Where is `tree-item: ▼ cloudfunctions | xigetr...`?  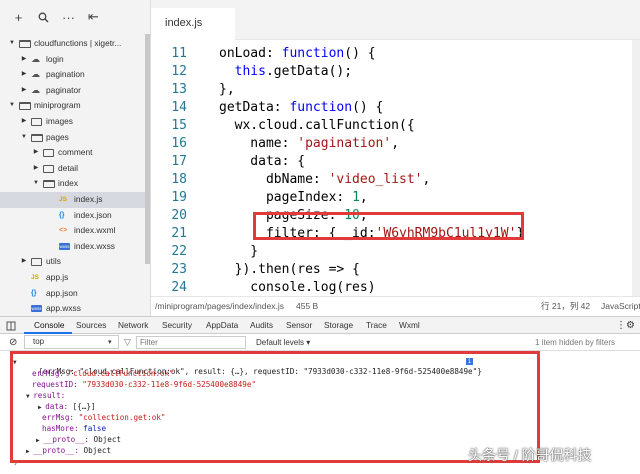 tree-item: ▼ cloudfunctions | xigetr... is located at coordinates (72, 44).